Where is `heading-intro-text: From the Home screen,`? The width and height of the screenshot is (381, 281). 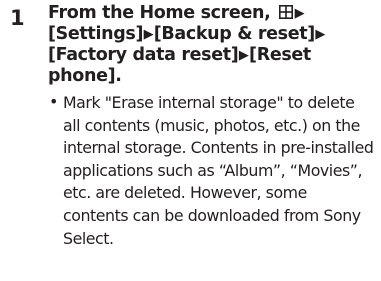 heading-intro-text: From the Home screen, is located at coordinates (159, 13).